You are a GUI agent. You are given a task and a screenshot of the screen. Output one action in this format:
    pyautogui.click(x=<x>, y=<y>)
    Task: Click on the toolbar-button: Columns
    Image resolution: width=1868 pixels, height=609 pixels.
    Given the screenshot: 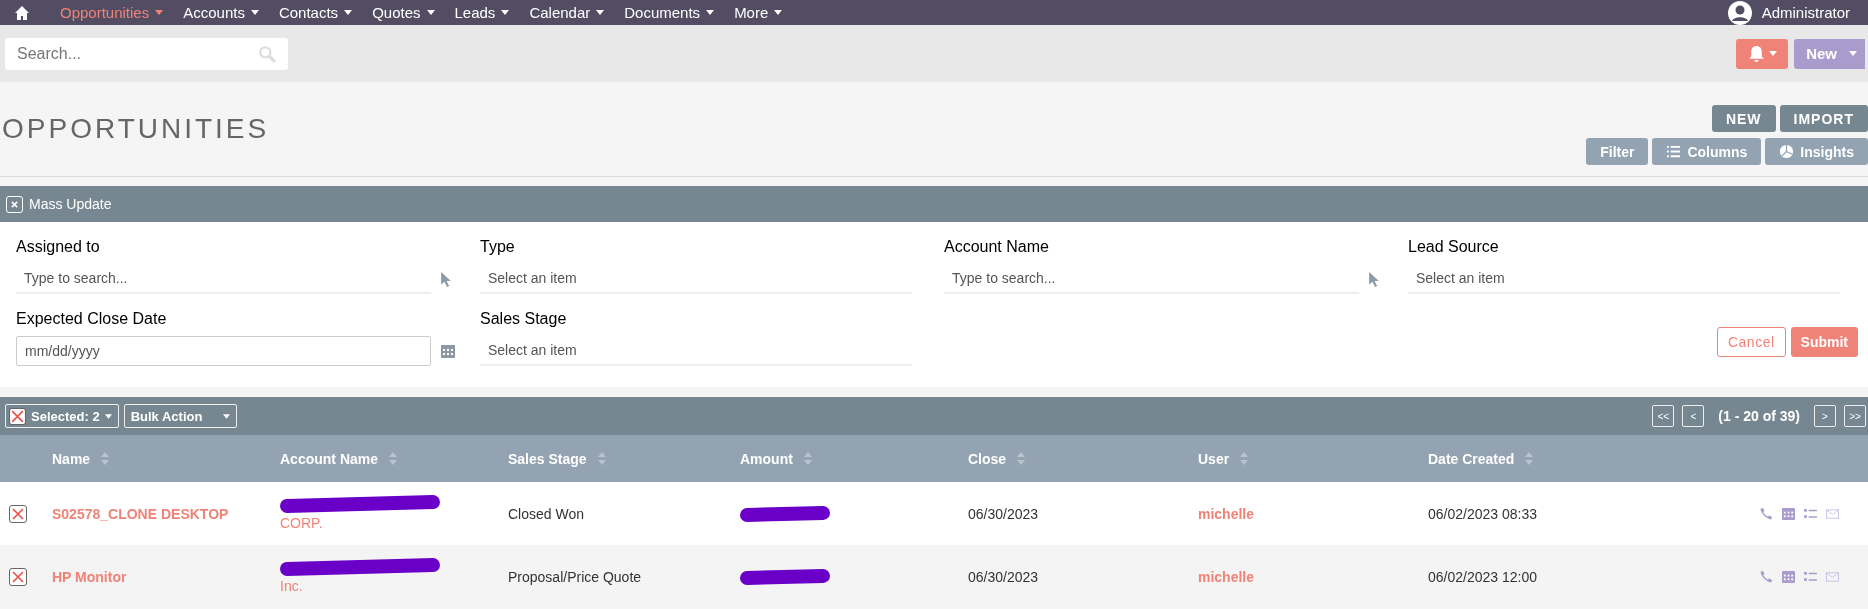 What is the action you would take?
    pyautogui.click(x=1707, y=151)
    